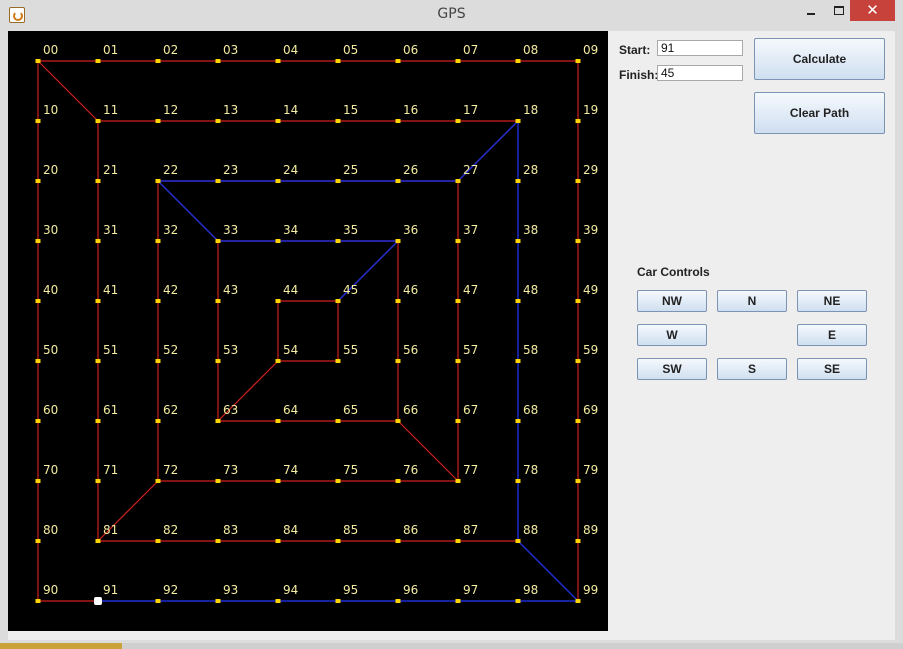 The image size is (903, 649). What do you see at coordinates (752, 369) in the screenshot?
I see `s-button: S` at bounding box center [752, 369].